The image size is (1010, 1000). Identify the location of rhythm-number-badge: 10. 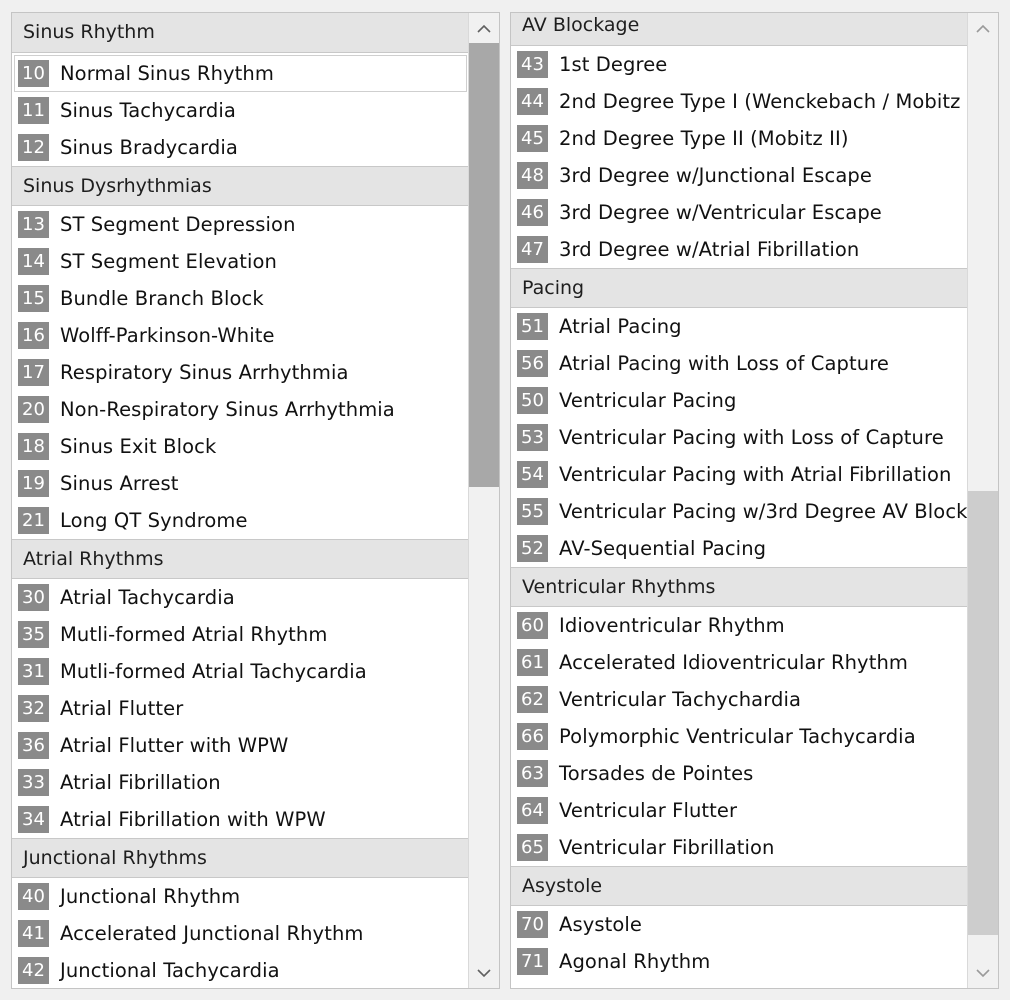
(33, 73).